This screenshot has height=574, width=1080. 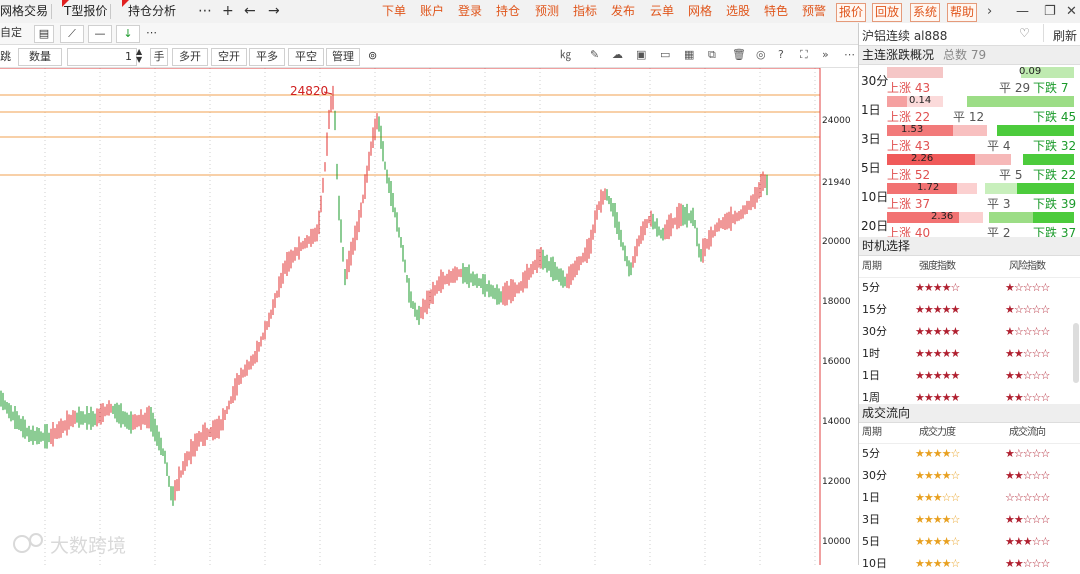 What do you see at coordinates (1011, 175) in the screenshot?
I see `flat-count: 平 5` at bounding box center [1011, 175].